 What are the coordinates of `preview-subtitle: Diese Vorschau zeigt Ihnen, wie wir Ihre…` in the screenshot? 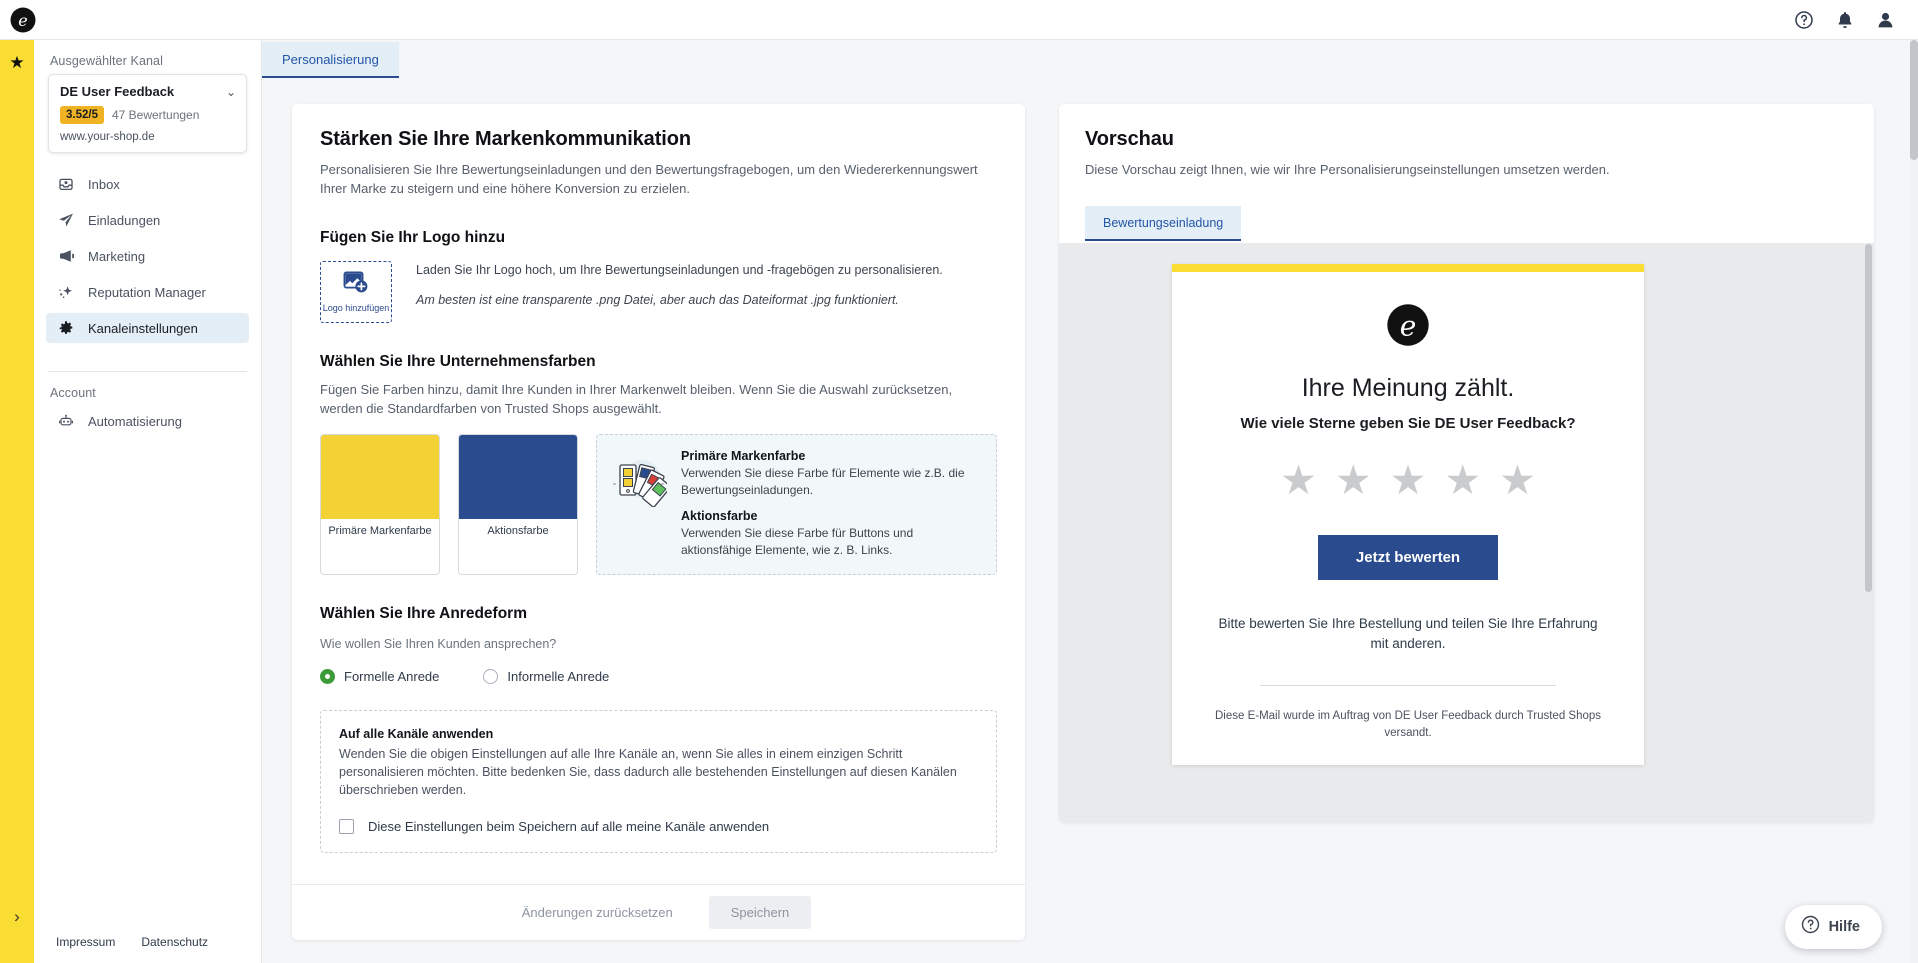 It's located at (1347, 169).